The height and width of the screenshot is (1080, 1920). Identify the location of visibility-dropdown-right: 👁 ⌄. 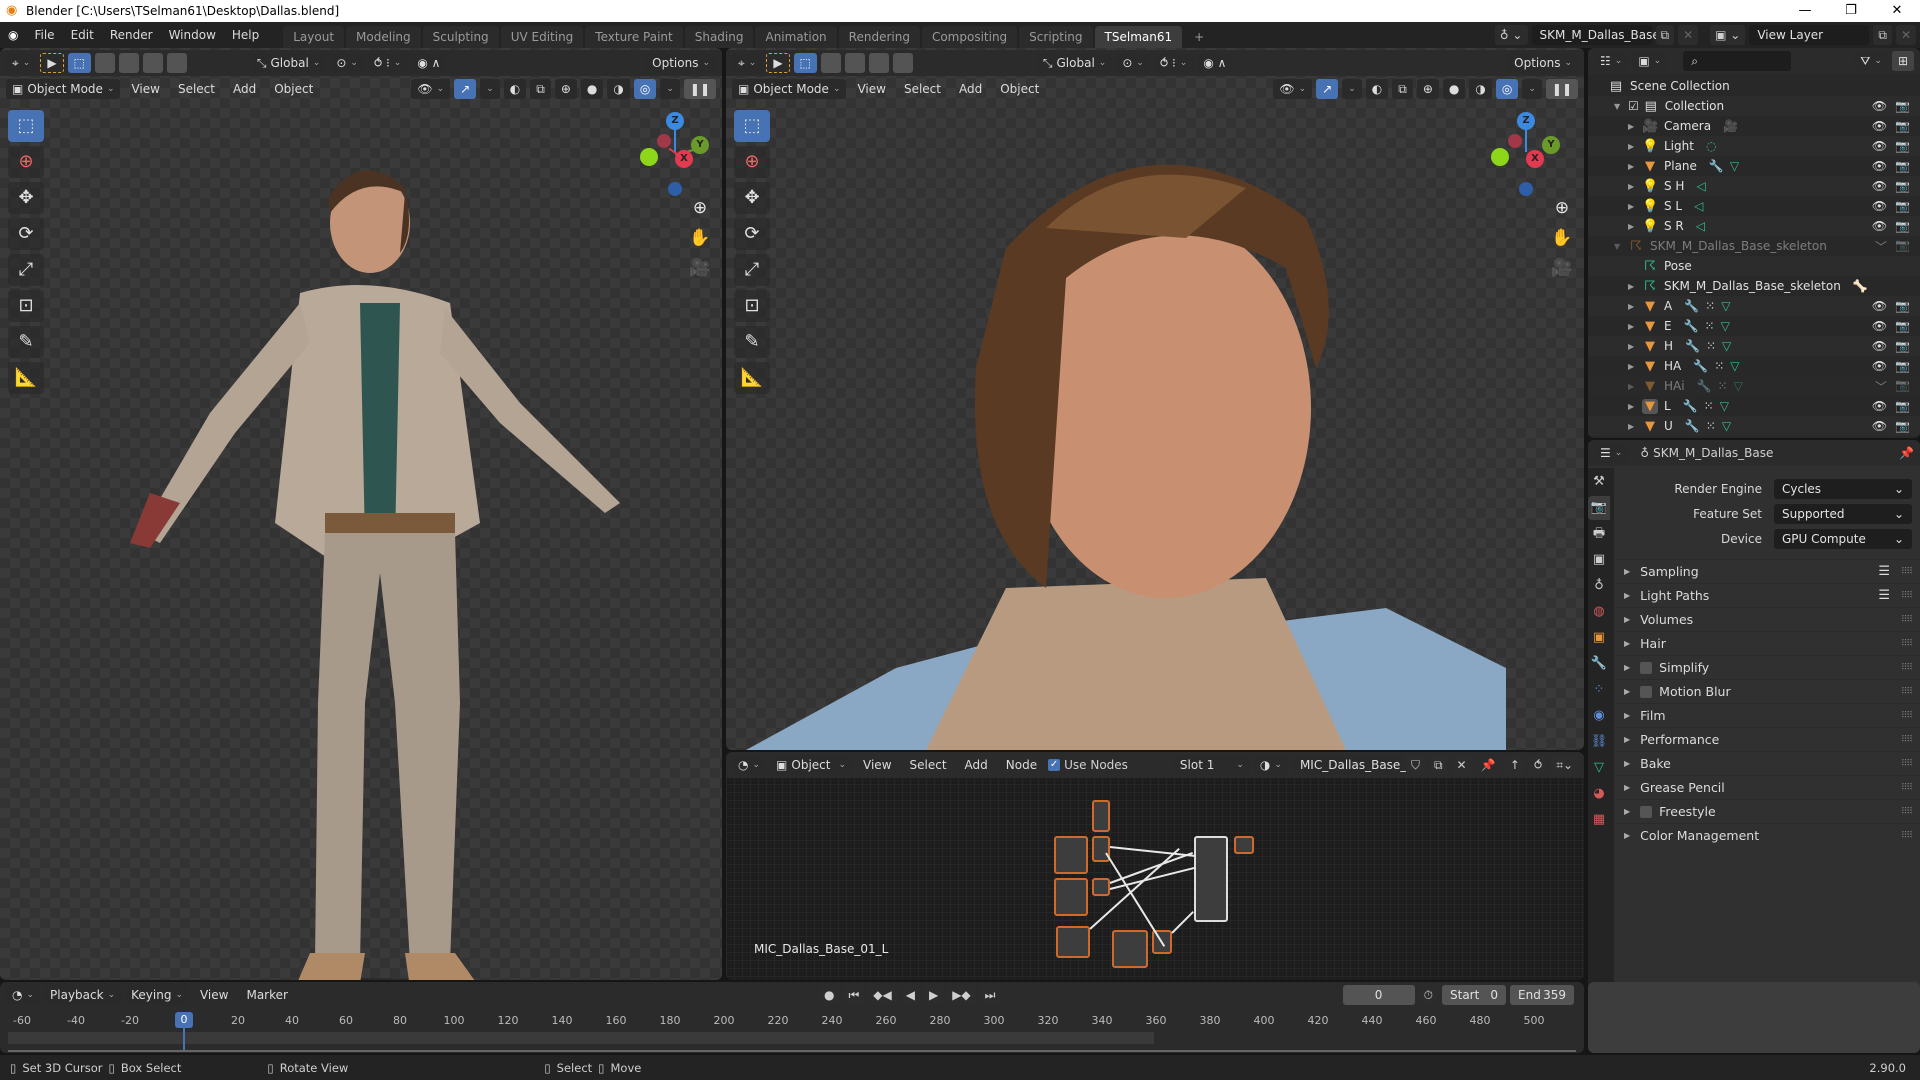
(1293, 89).